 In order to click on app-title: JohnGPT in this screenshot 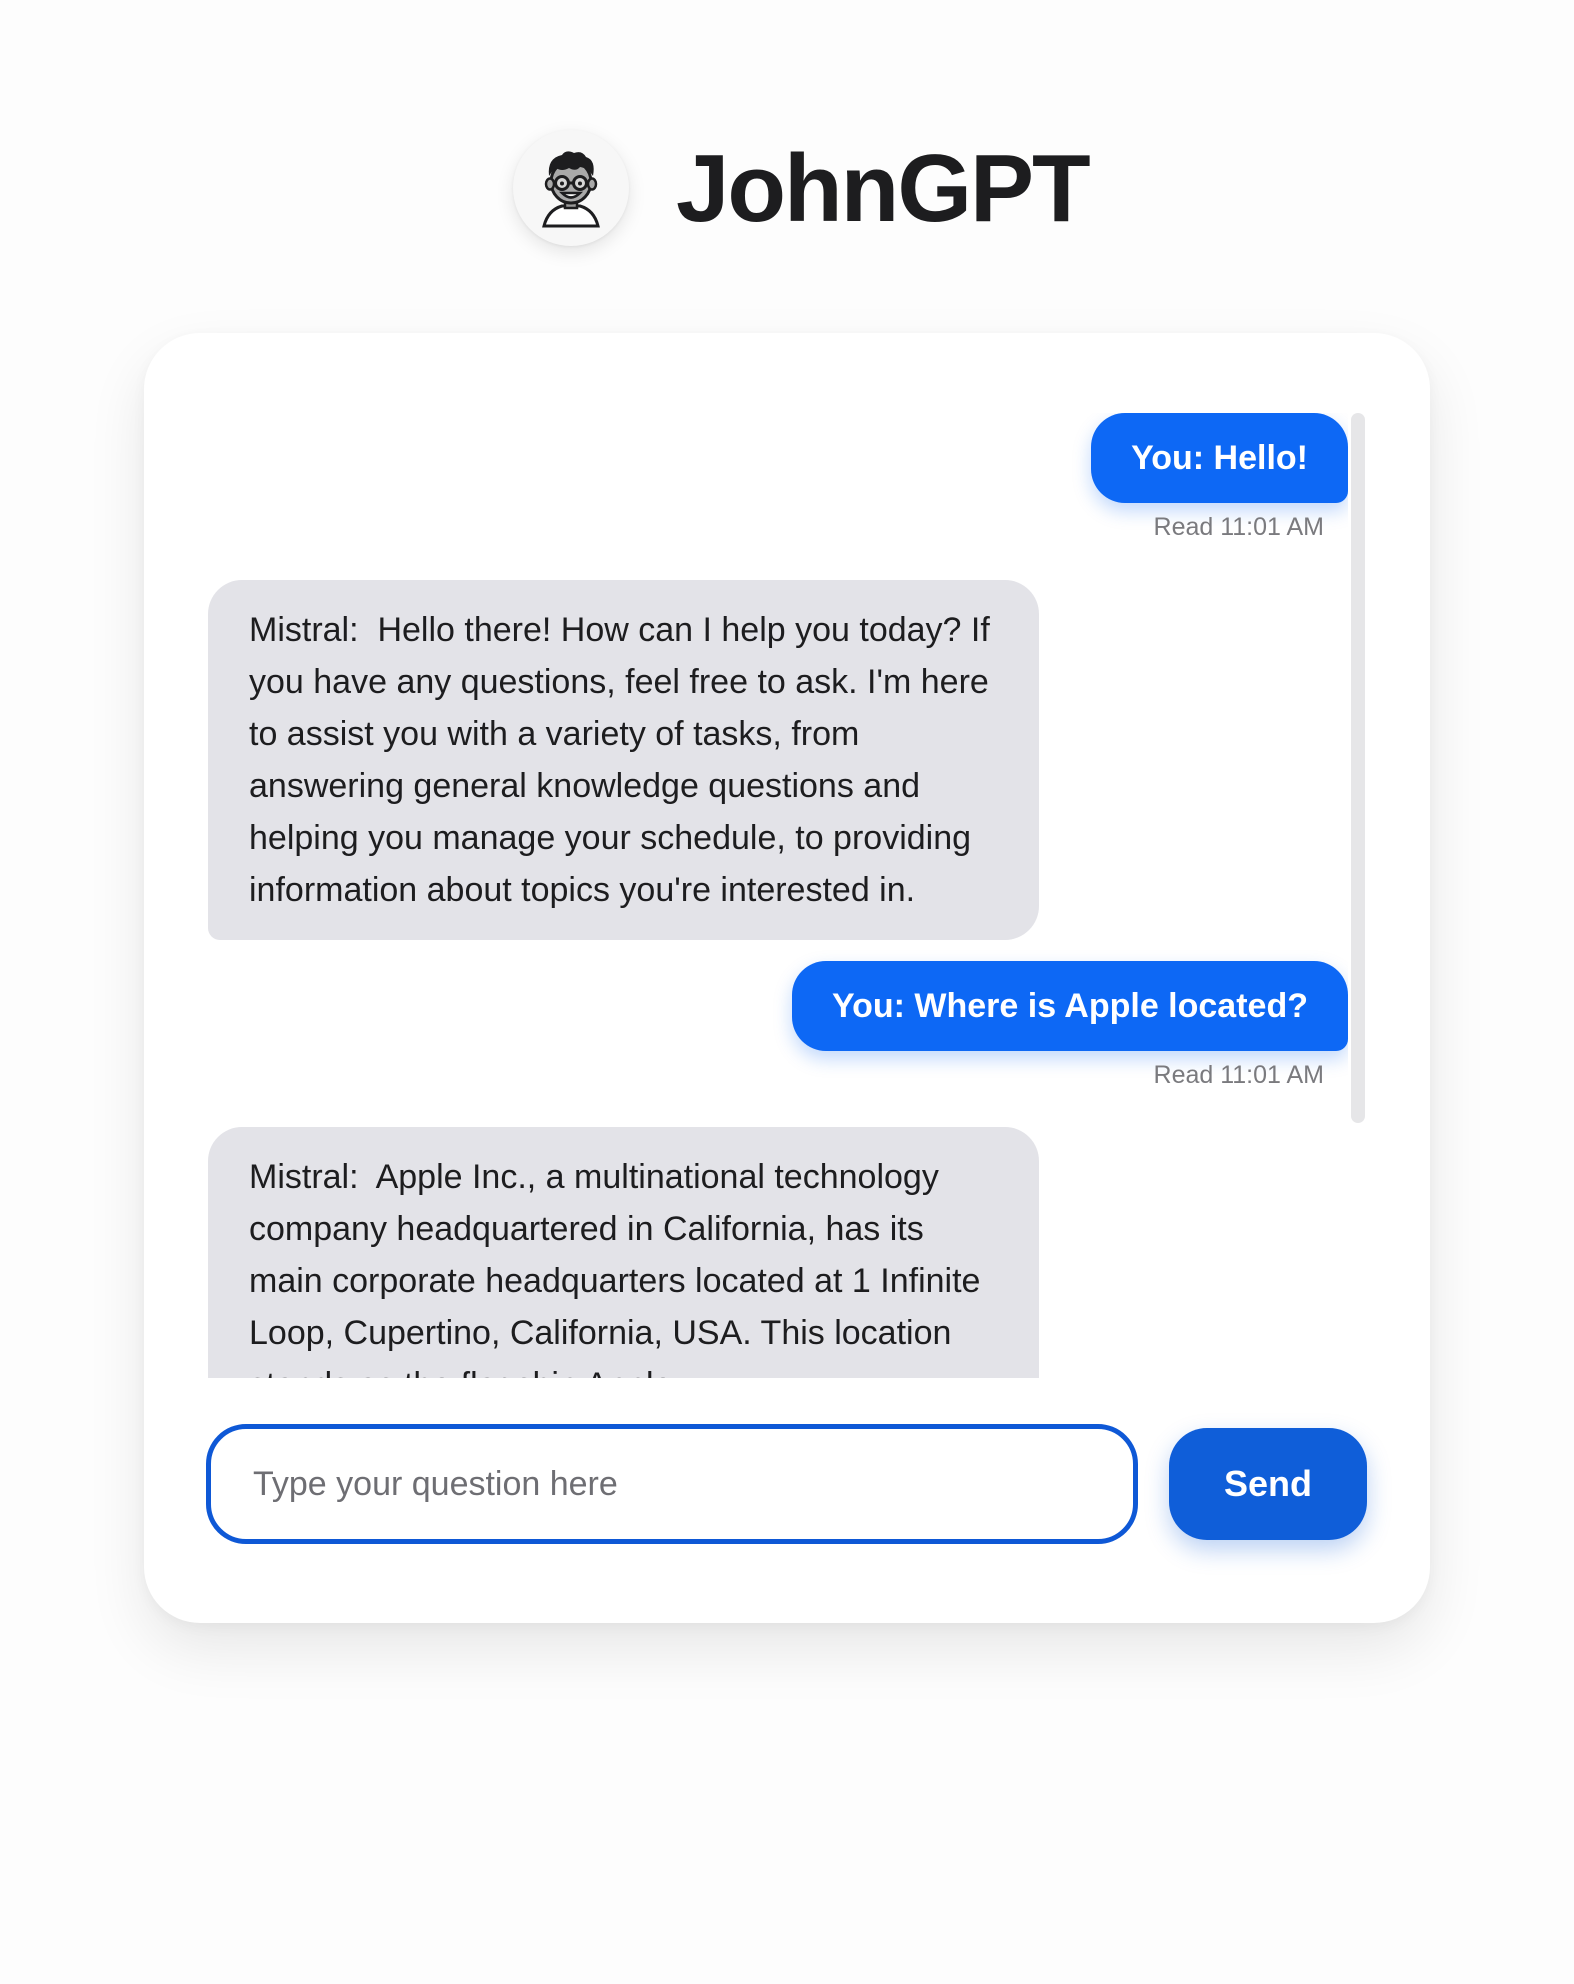, I will do `click(883, 188)`.